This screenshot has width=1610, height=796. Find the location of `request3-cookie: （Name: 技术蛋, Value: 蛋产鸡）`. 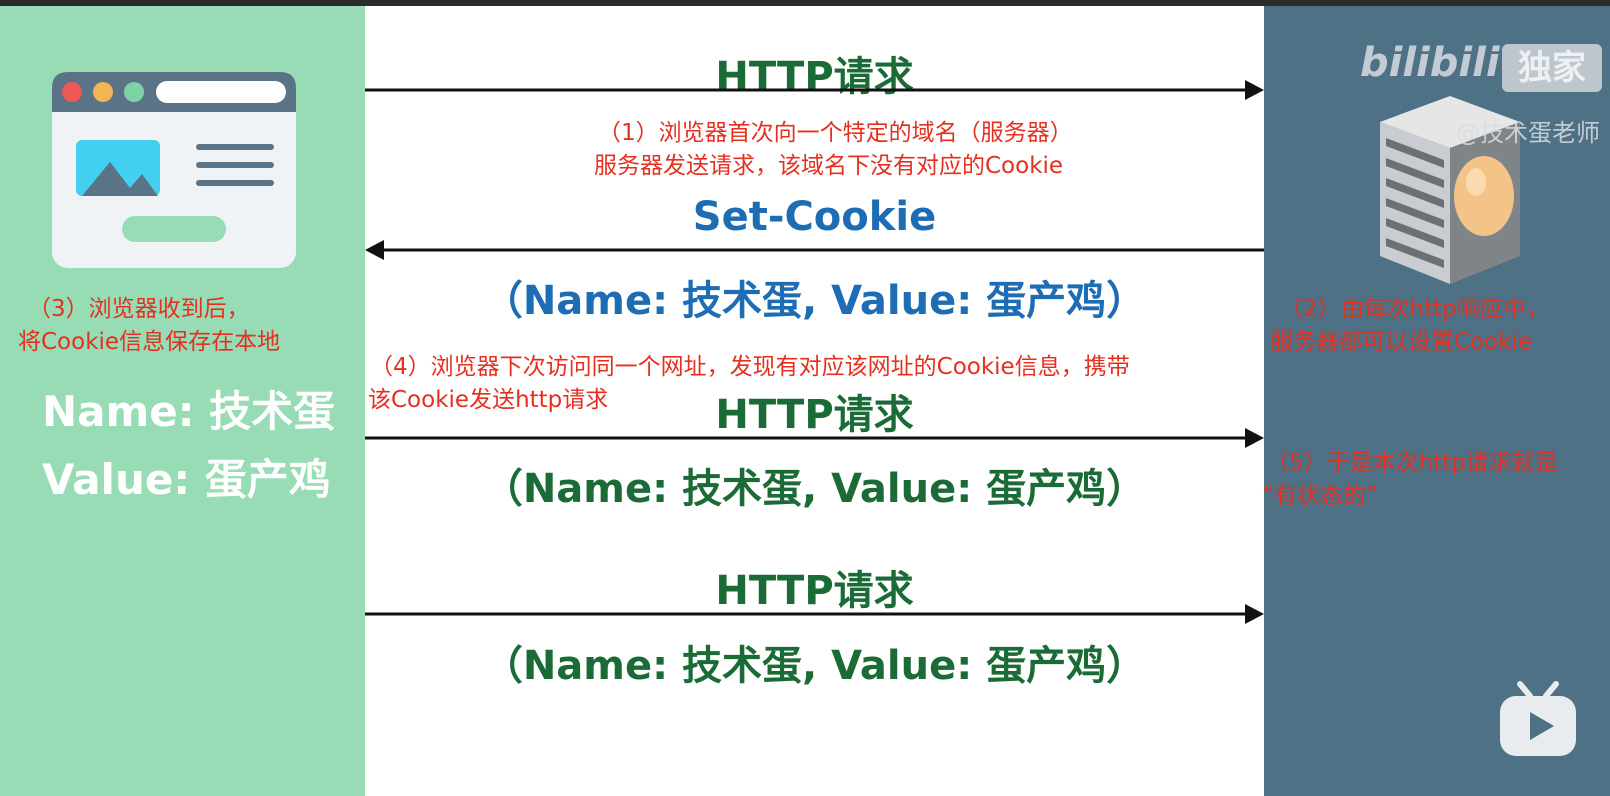

request3-cookie: （Name: 技术蛋, Value: 蛋产鸡） is located at coordinates (814, 666).